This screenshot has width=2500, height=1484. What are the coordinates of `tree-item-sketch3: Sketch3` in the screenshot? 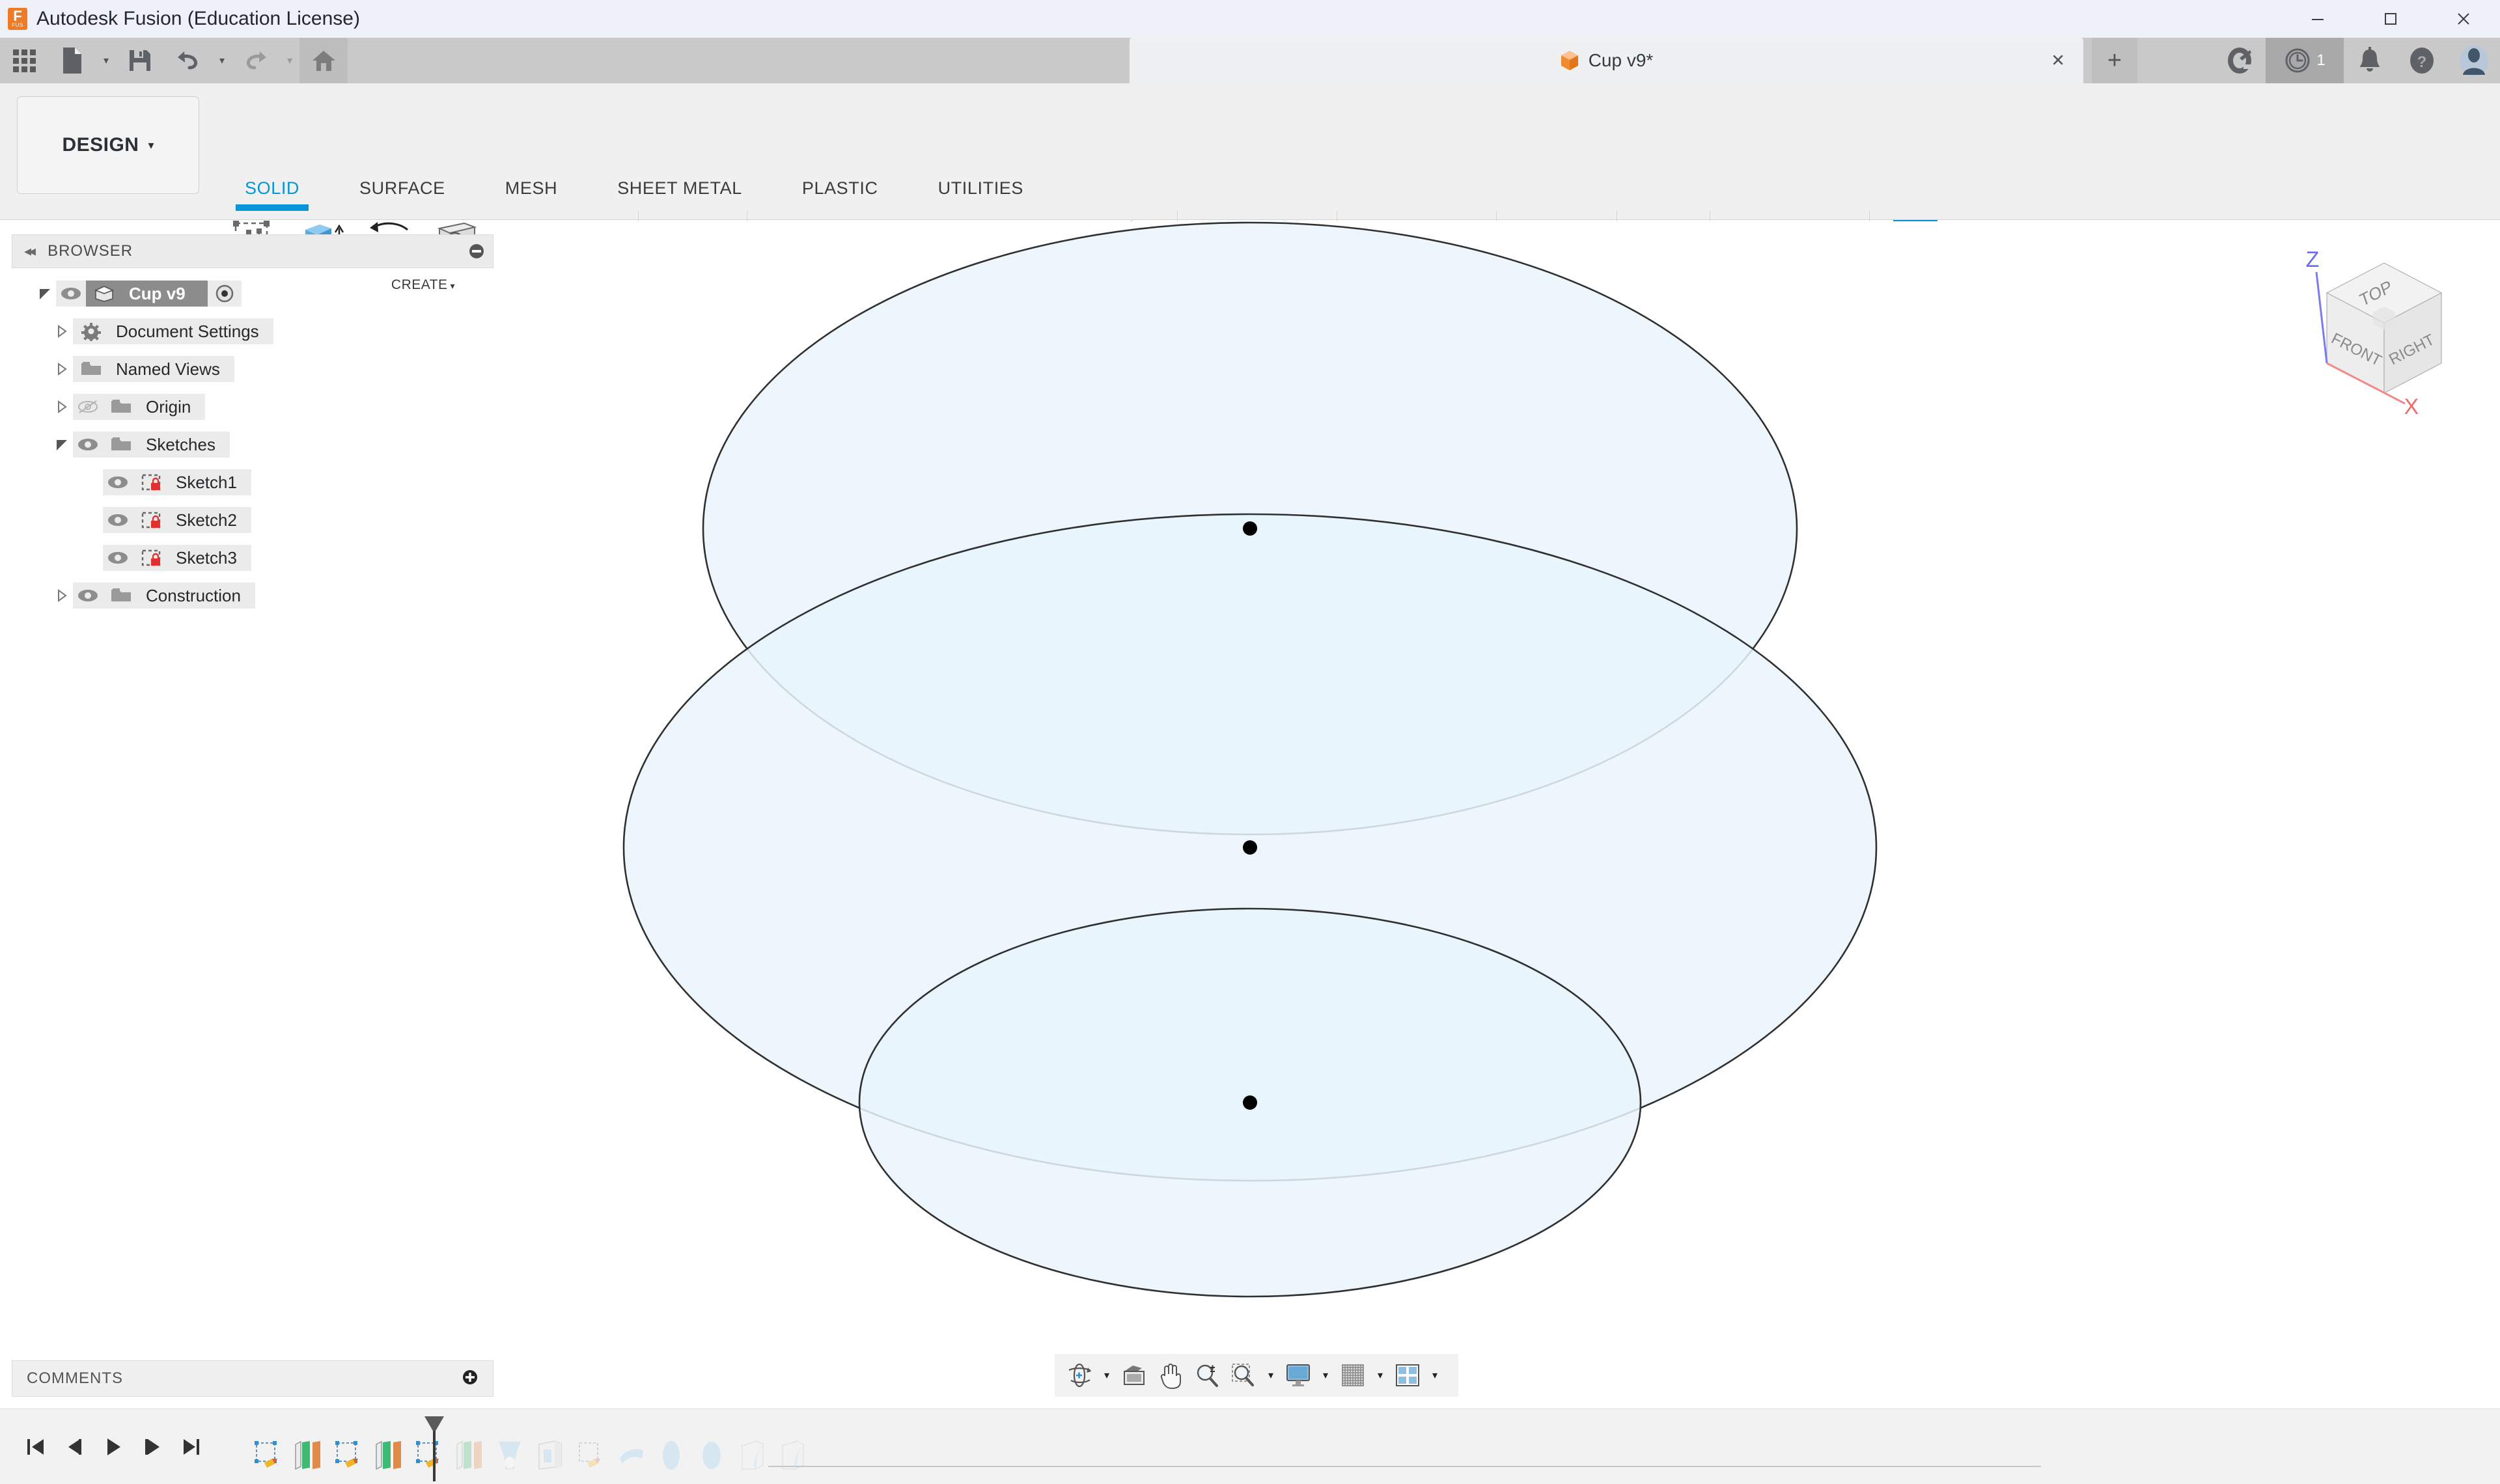 It's located at (252, 558).